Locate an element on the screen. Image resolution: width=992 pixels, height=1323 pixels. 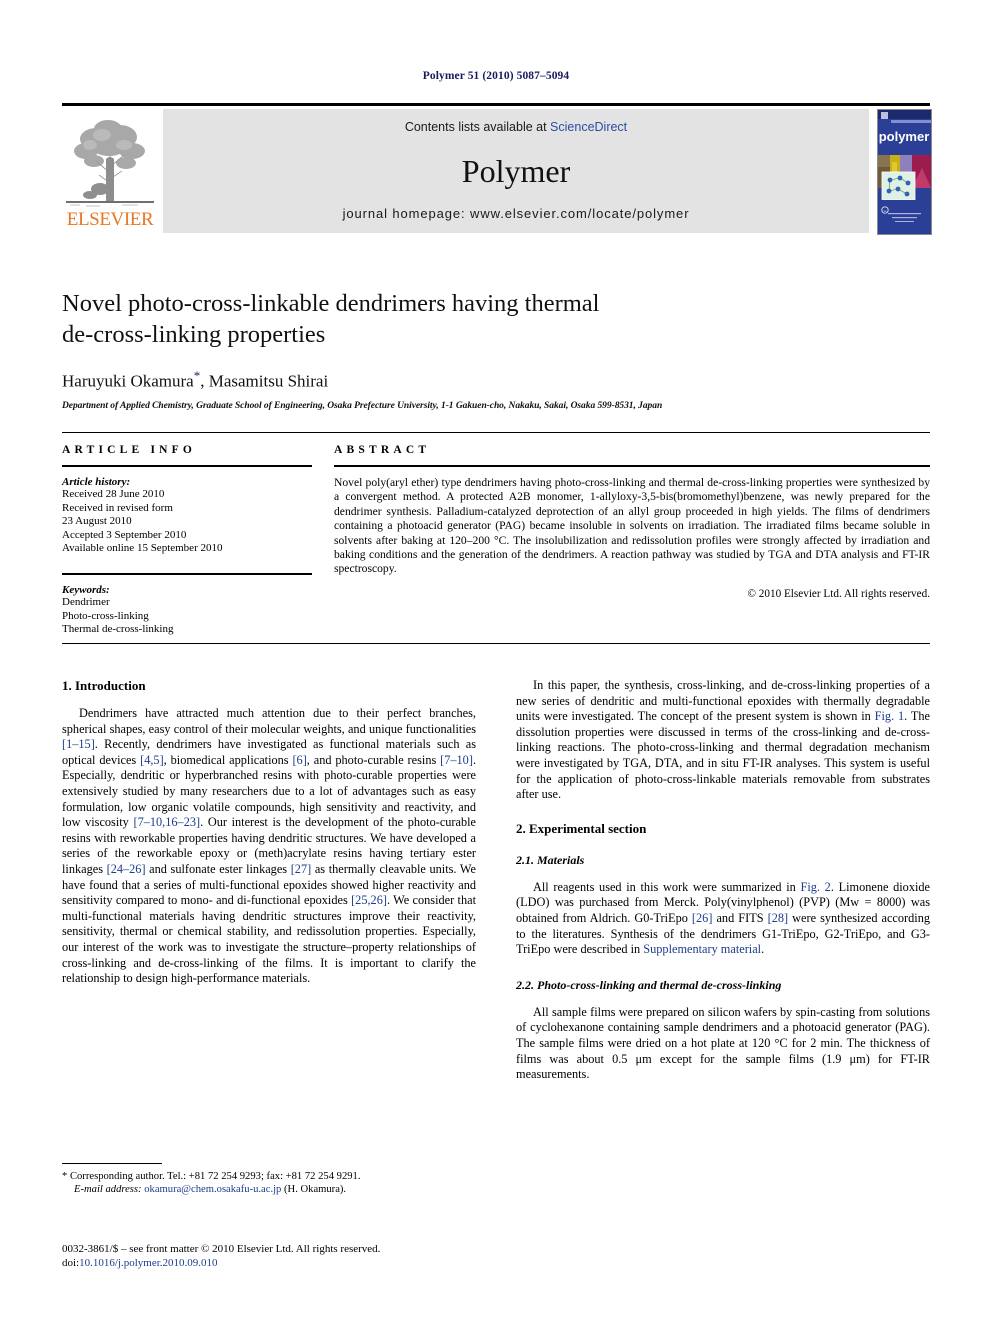
history-line: 23 August 2010 is located at coordinates (97, 521).